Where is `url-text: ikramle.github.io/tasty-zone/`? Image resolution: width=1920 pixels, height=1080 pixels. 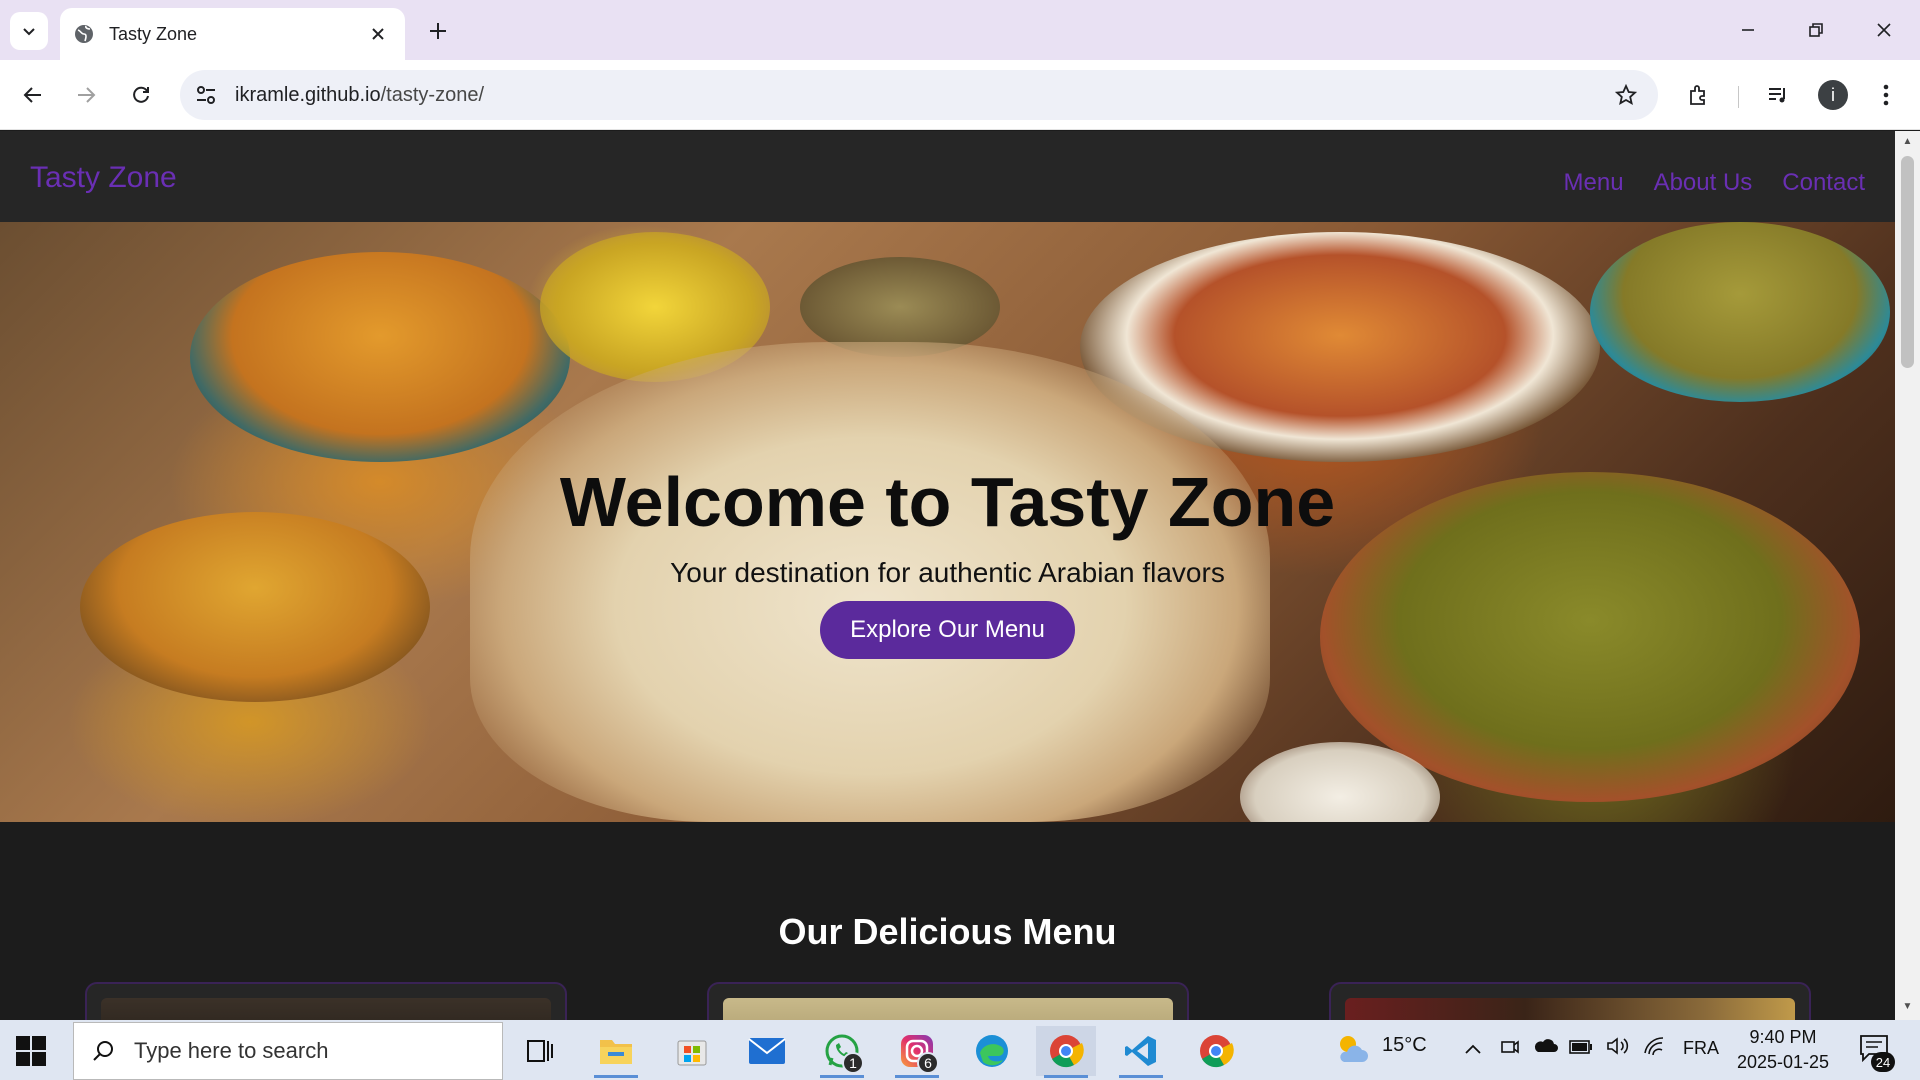 url-text: ikramle.github.io/tasty-zone/ is located at coordinates (359, 95).